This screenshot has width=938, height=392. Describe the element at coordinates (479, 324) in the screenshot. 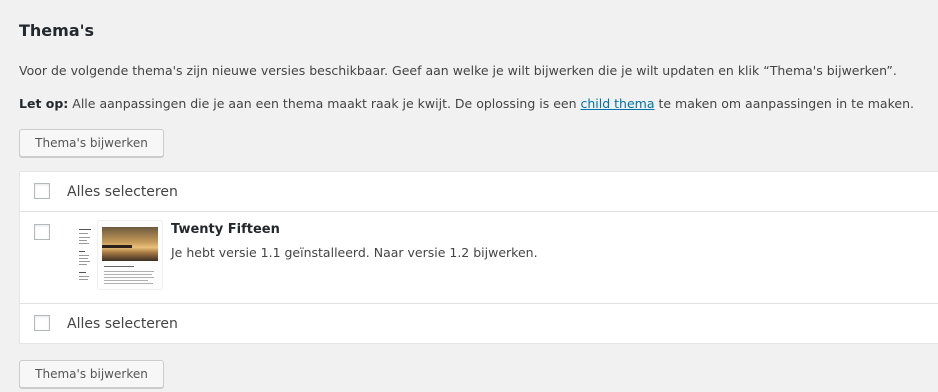

I see `select-all-row-bottom: Alles selecteren` at that location.